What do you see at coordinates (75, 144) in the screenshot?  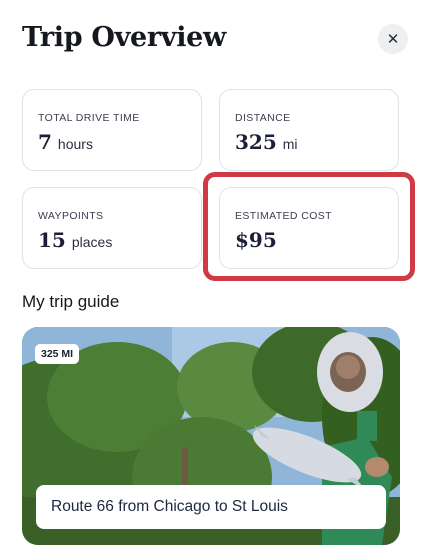 I see `stat-unit: hours` at bounding box center [75, 144].